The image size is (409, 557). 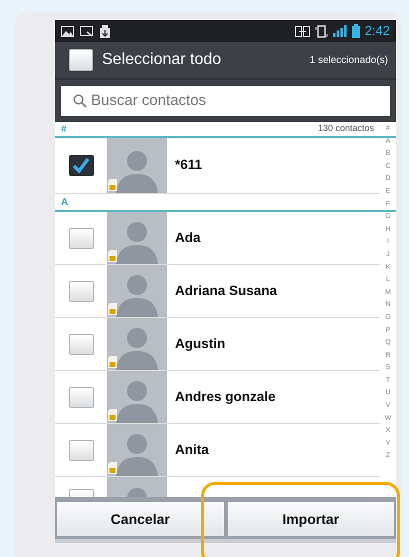 I want to click on checkmark-icon, so click(x=81, y=166).